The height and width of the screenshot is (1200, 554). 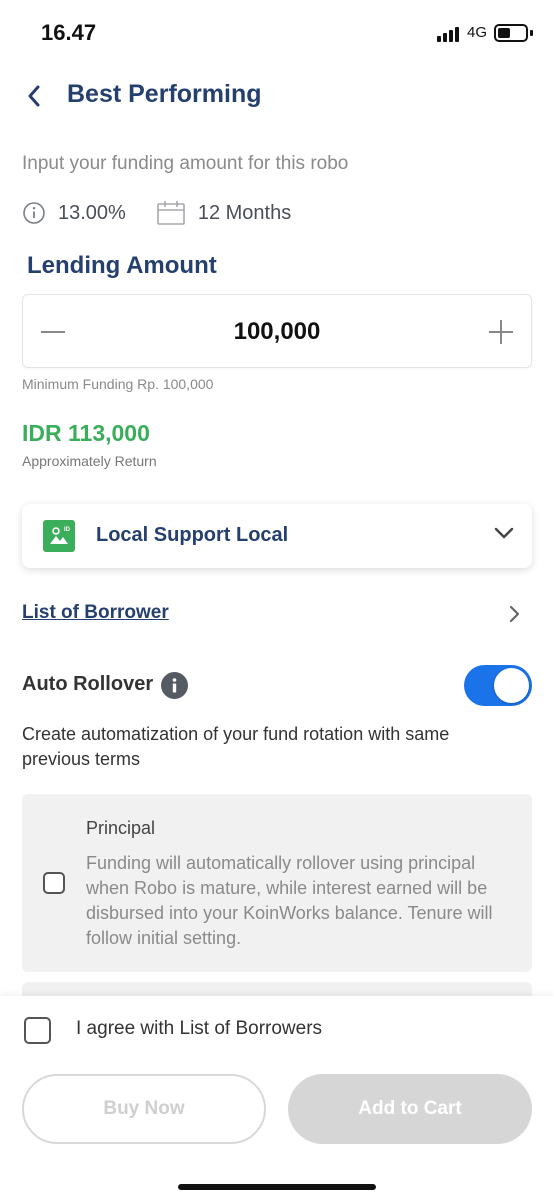 I want to click on interest-rate: 13.00%, so click(x=92, y=212).